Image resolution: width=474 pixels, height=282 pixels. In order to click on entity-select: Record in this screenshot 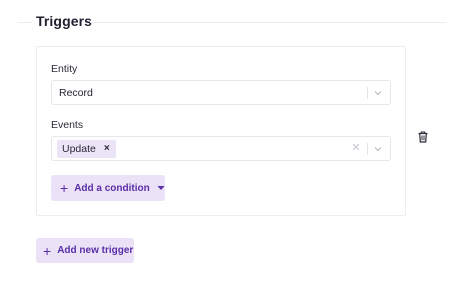, I will do `click(221, 92)`.